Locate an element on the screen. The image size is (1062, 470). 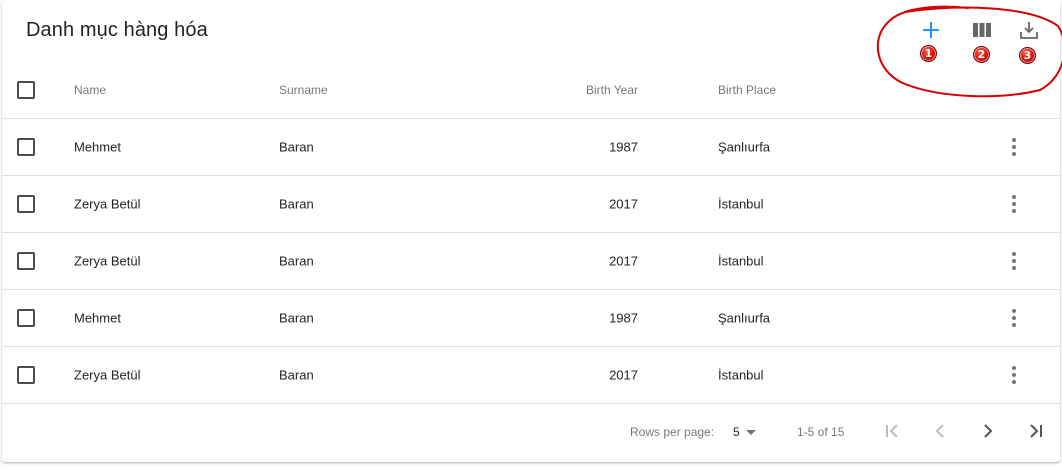
rows-per-page-select: 5 is located at coordinates (744, 432).